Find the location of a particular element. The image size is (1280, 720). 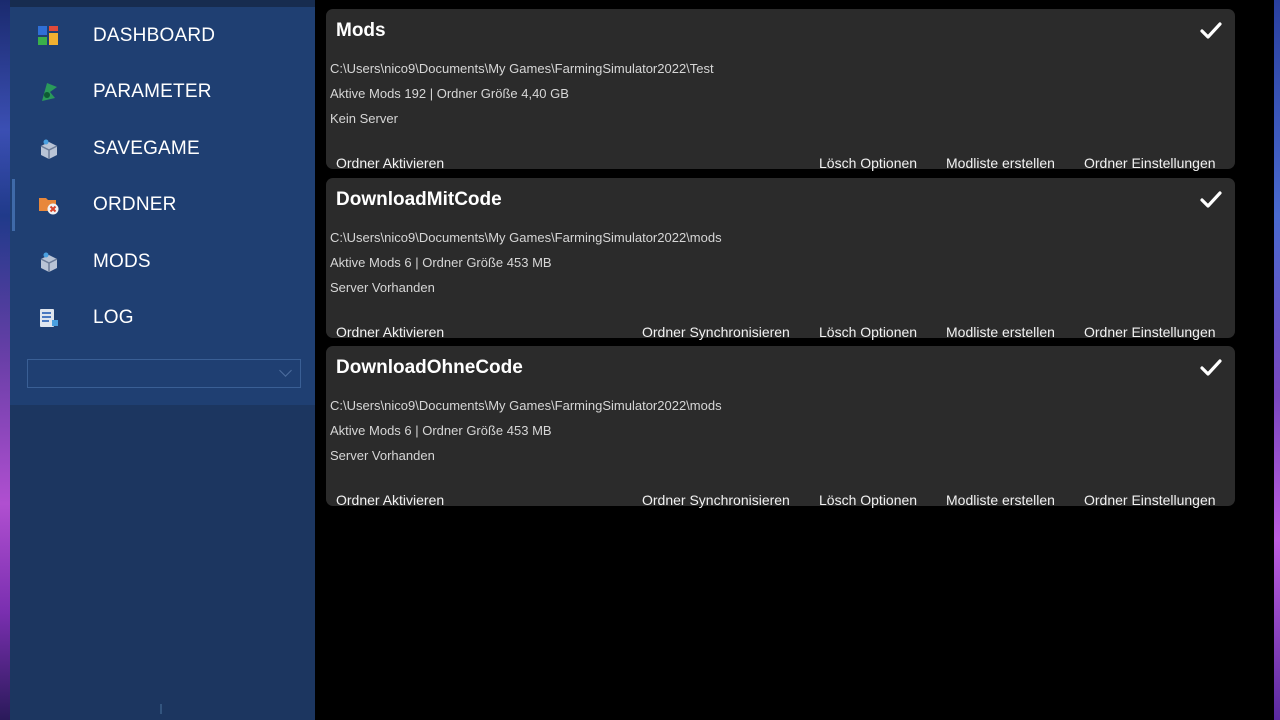

nav-item-mods: MODS is located at coordinates (162, 262).